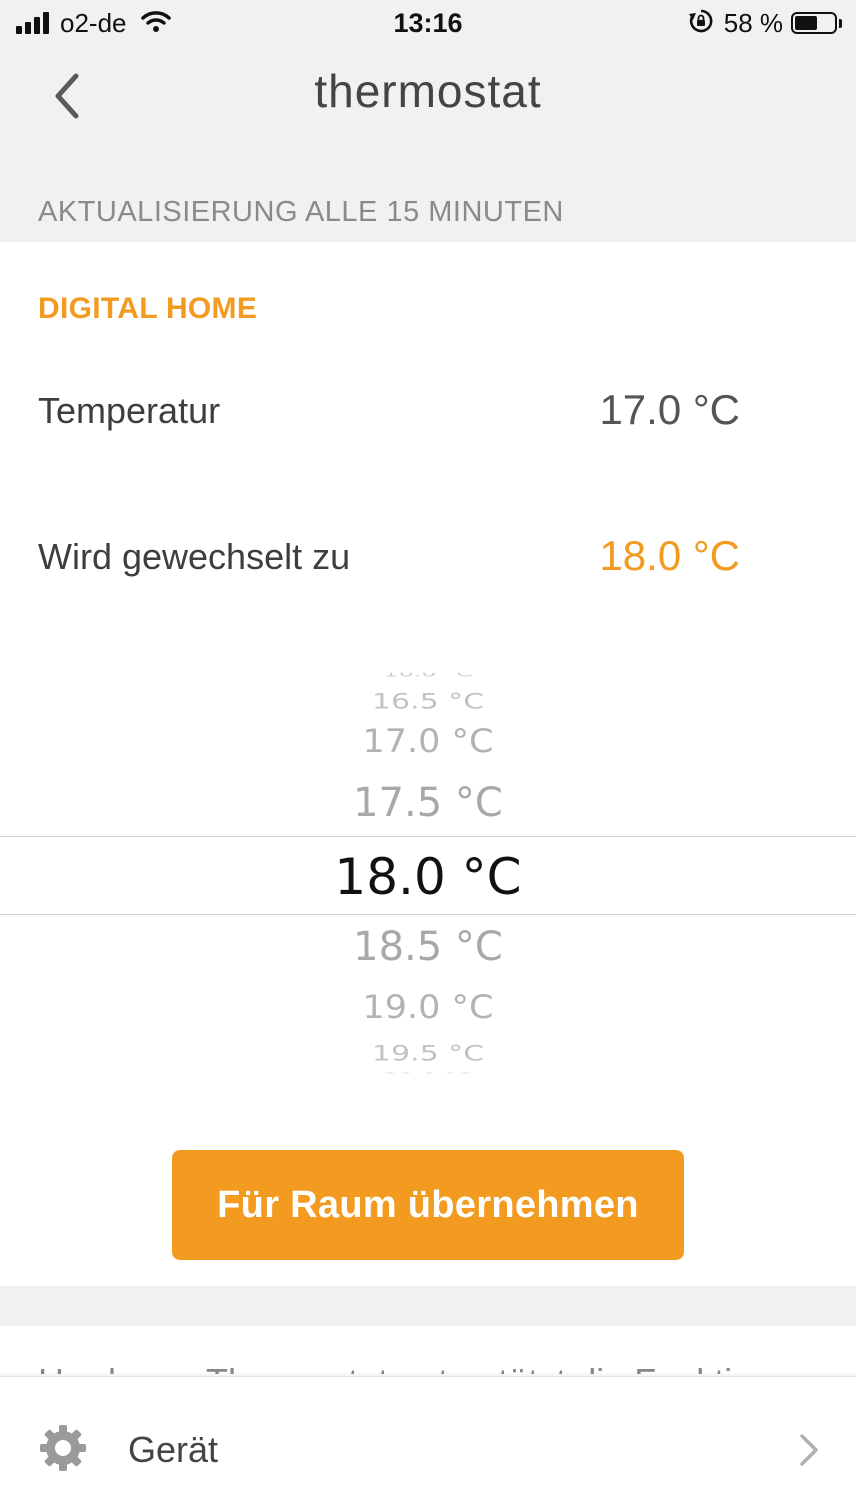 The image size is (856, 1501). What do you see at coordinates (148, 308) in the screenshot?
I see `brand-label: DIGITAL HOME` at bounding box center [148, 308].